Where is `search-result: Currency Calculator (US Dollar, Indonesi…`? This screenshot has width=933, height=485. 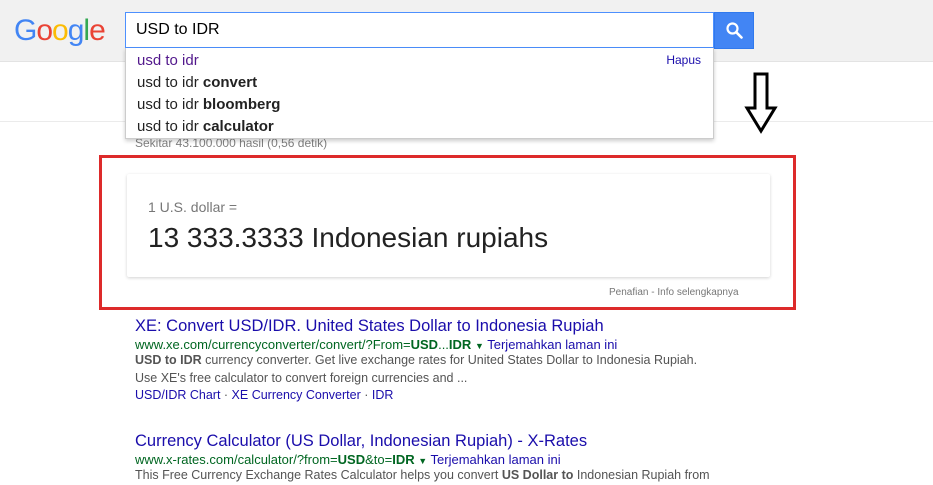
search-result: Currency Calculator (US Dollar, Indonesi… is located at coordinates (422, 458).